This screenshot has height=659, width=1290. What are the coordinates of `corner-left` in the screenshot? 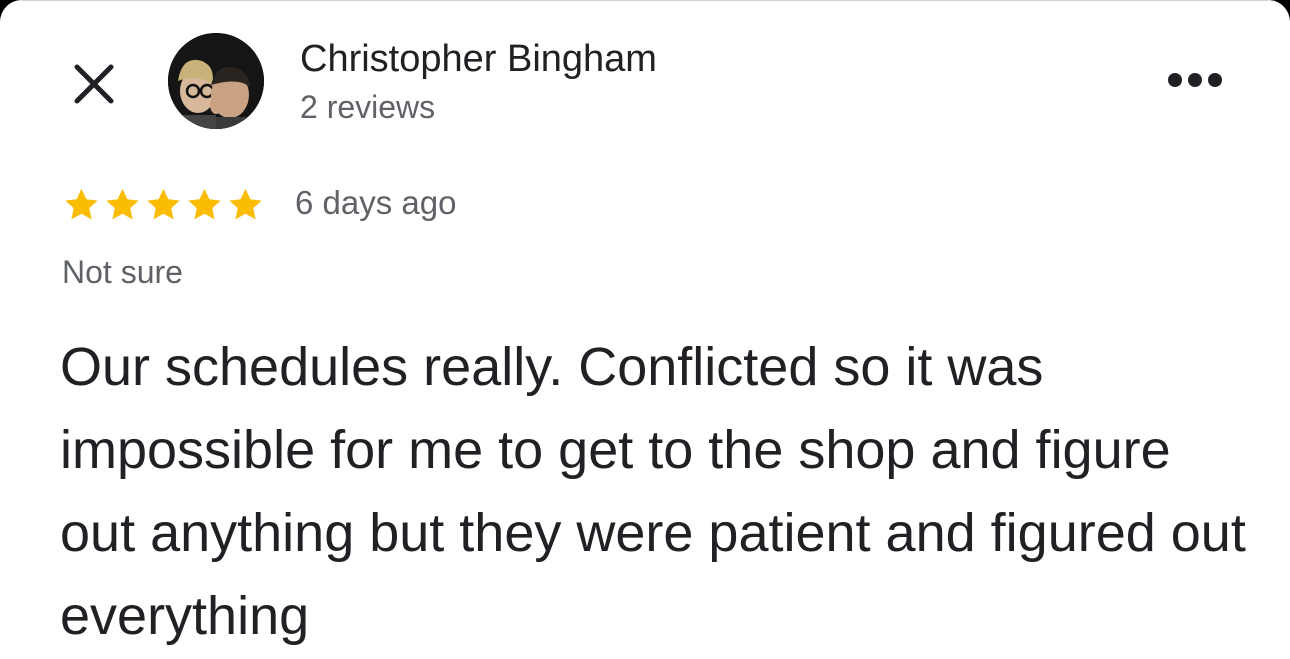 It's located at (11, 11).